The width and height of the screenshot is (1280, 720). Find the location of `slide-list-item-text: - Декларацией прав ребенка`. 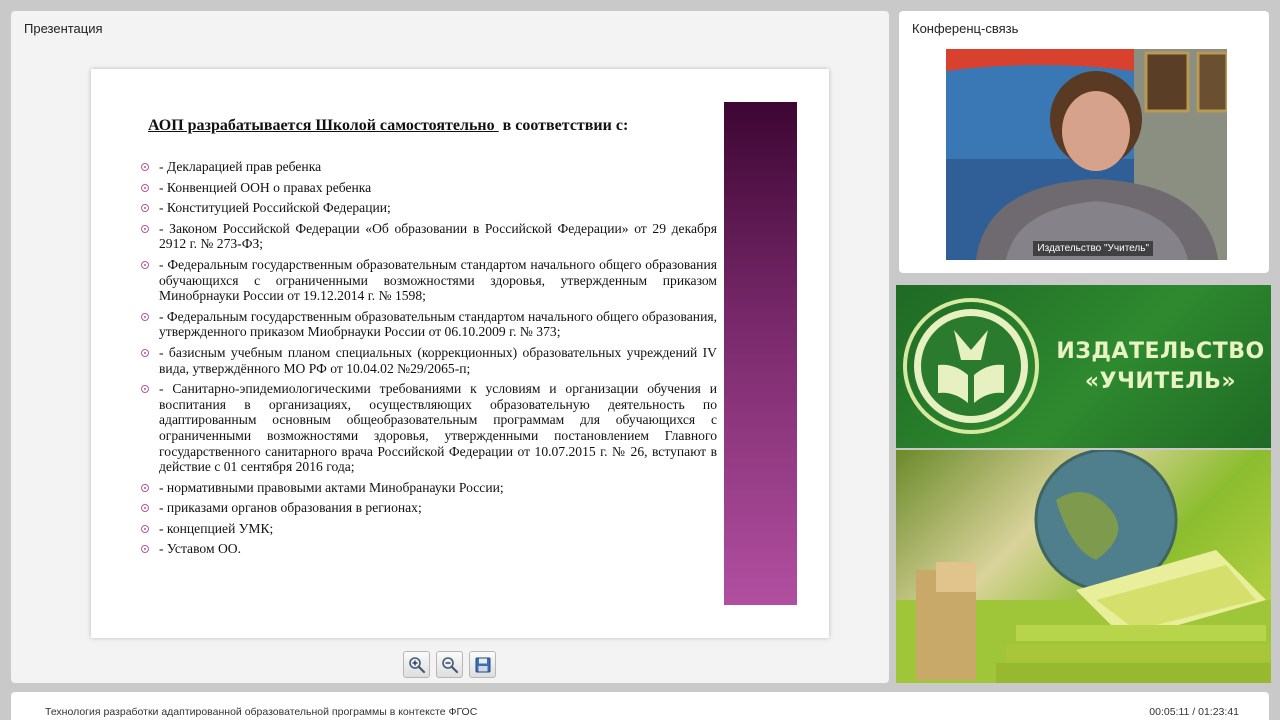

slide-list-item-text: - Декларацией прав ребенка is located at coordinates (240, 166).